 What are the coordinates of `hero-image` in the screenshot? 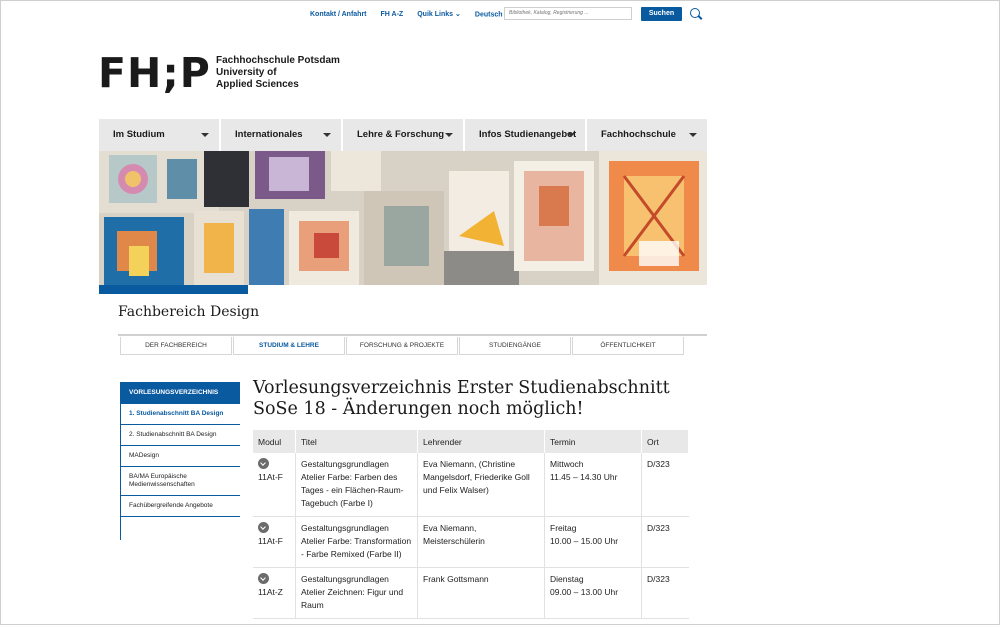 It's located at (403, 218).